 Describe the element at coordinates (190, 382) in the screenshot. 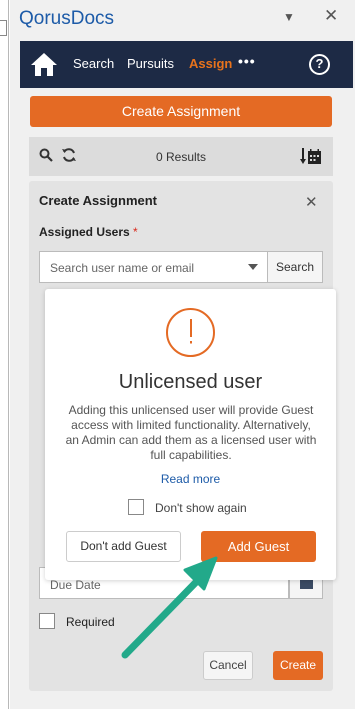

I see `dialog-heading: Unlicensed user` at that location.